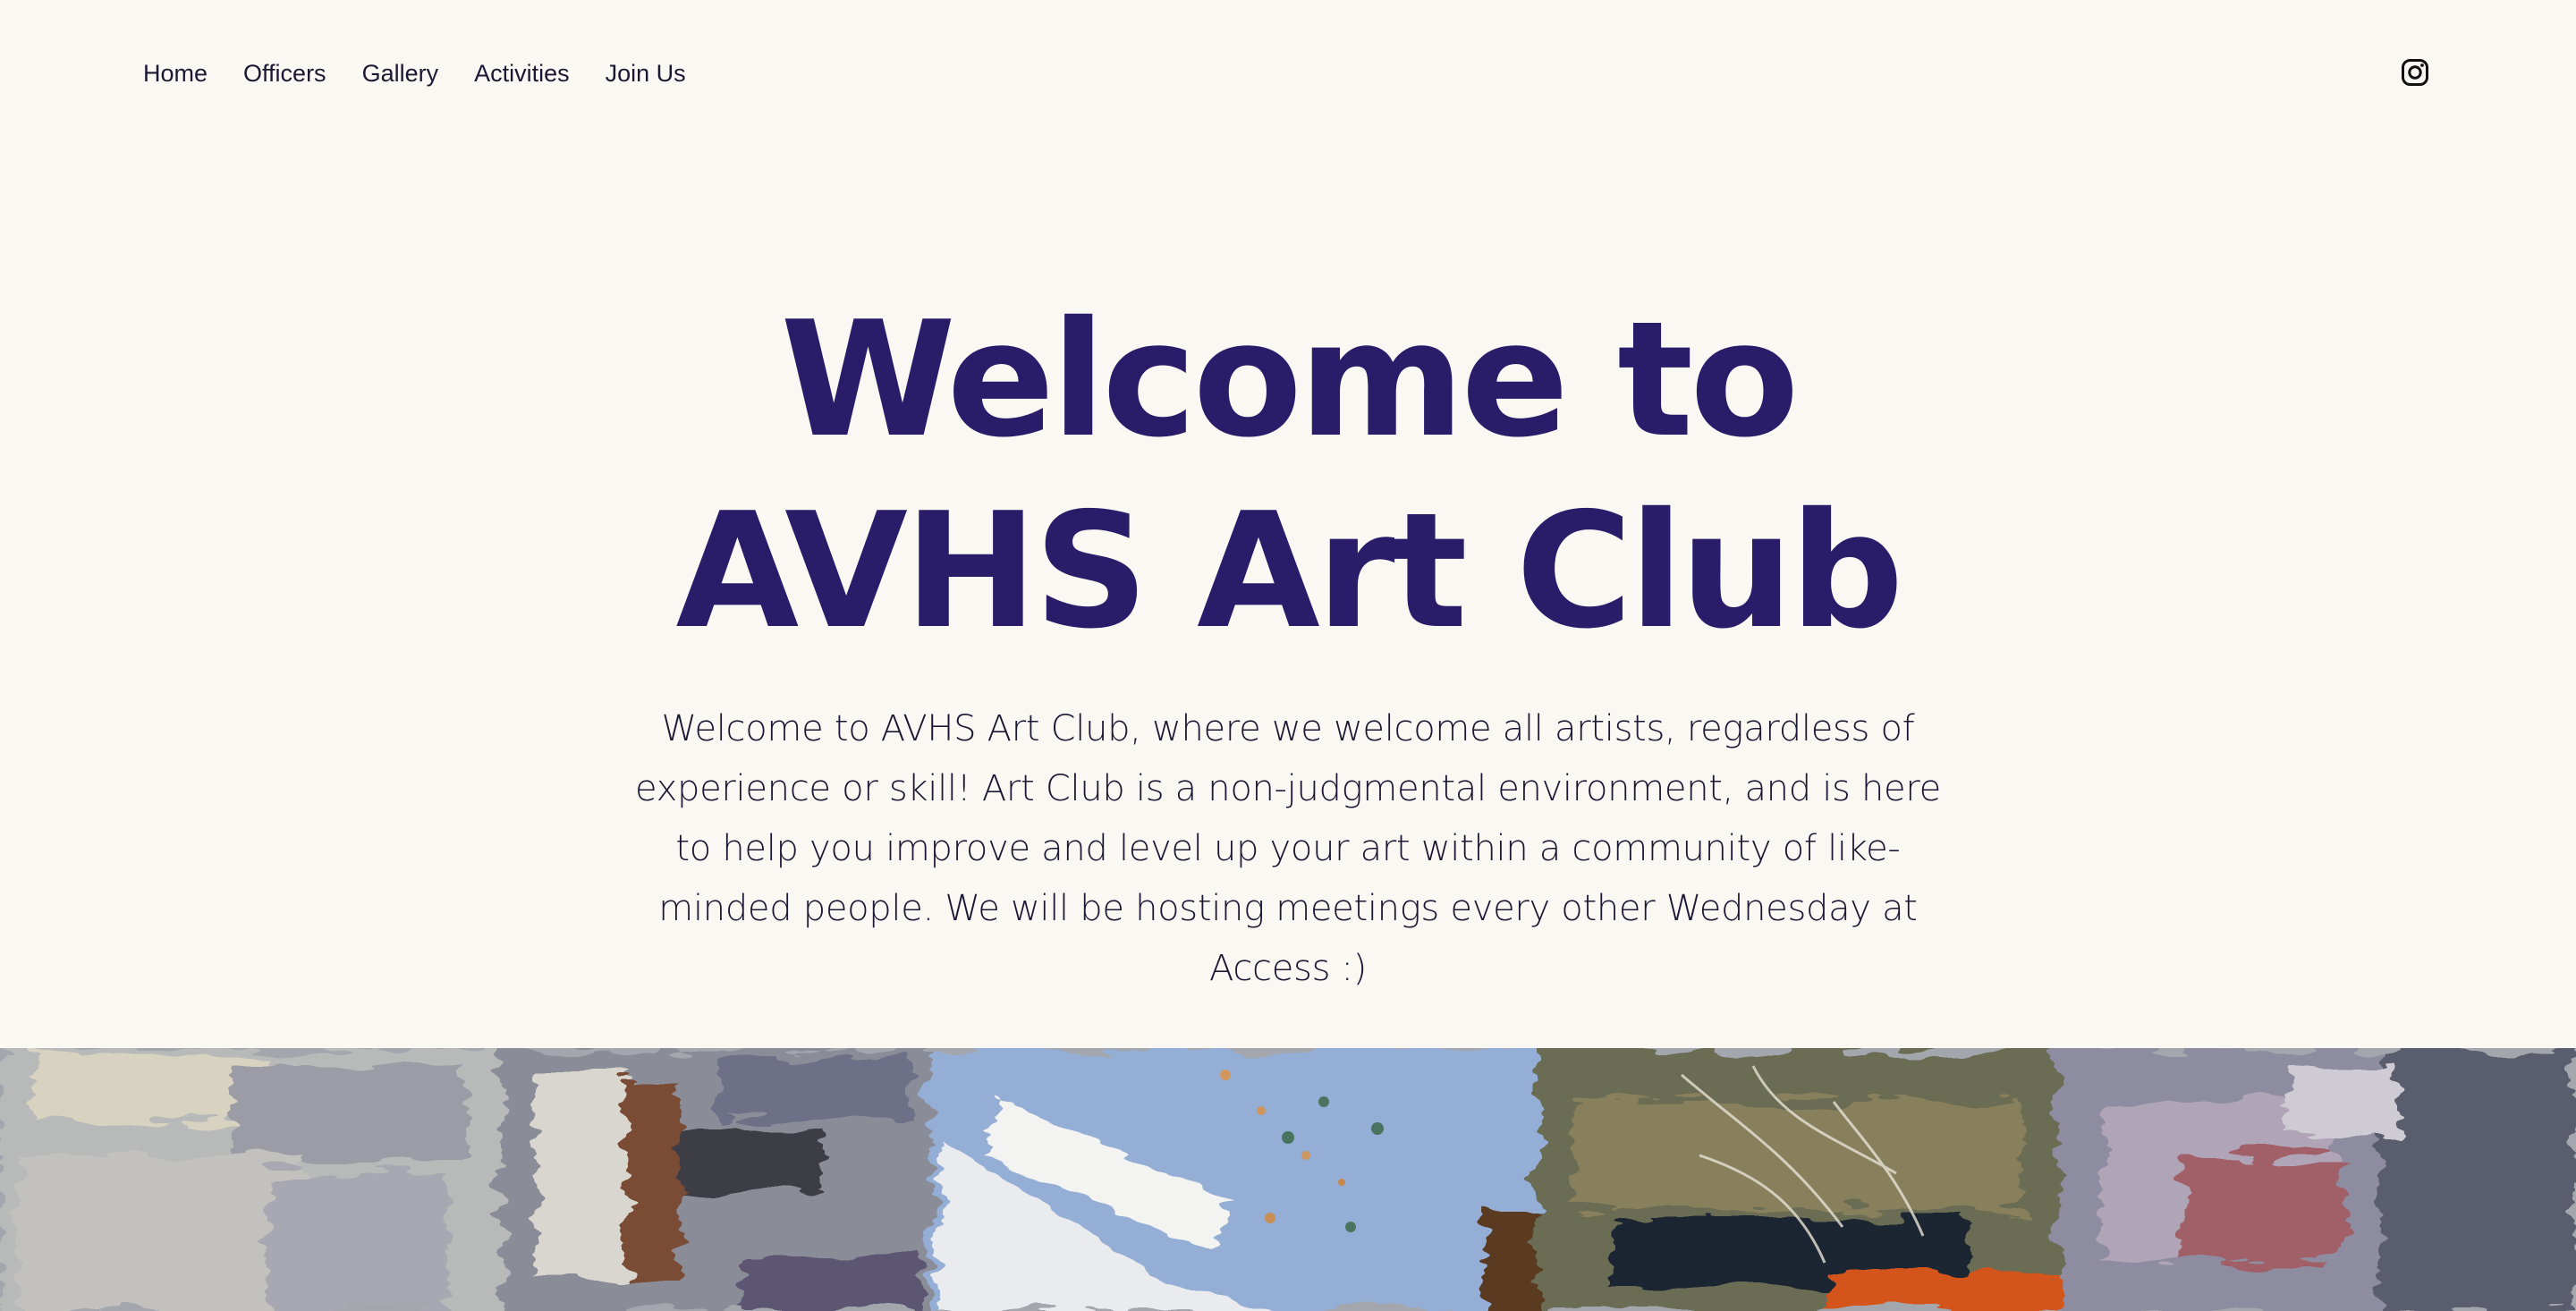 The width and height of the screenshot is (2576, 1311). I want to click on nav-officers: Officers, so click(284, 74).